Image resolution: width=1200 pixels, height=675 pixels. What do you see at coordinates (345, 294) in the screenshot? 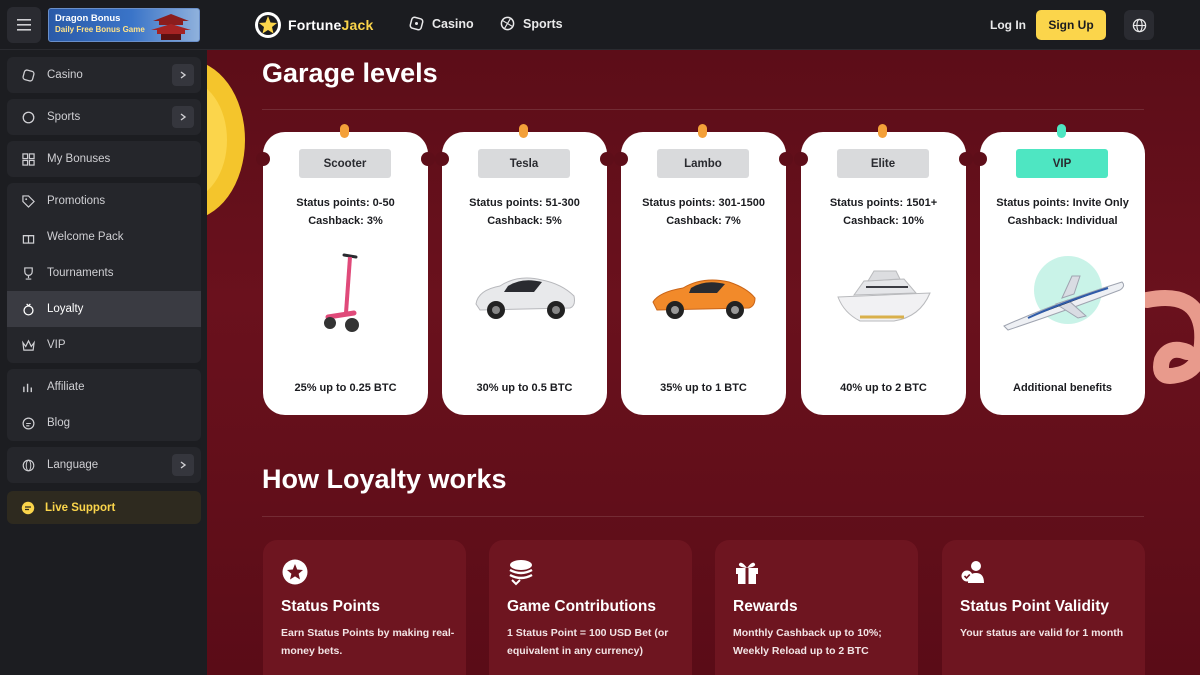
I see `scooter-icon` at bounding box center [345, 294].